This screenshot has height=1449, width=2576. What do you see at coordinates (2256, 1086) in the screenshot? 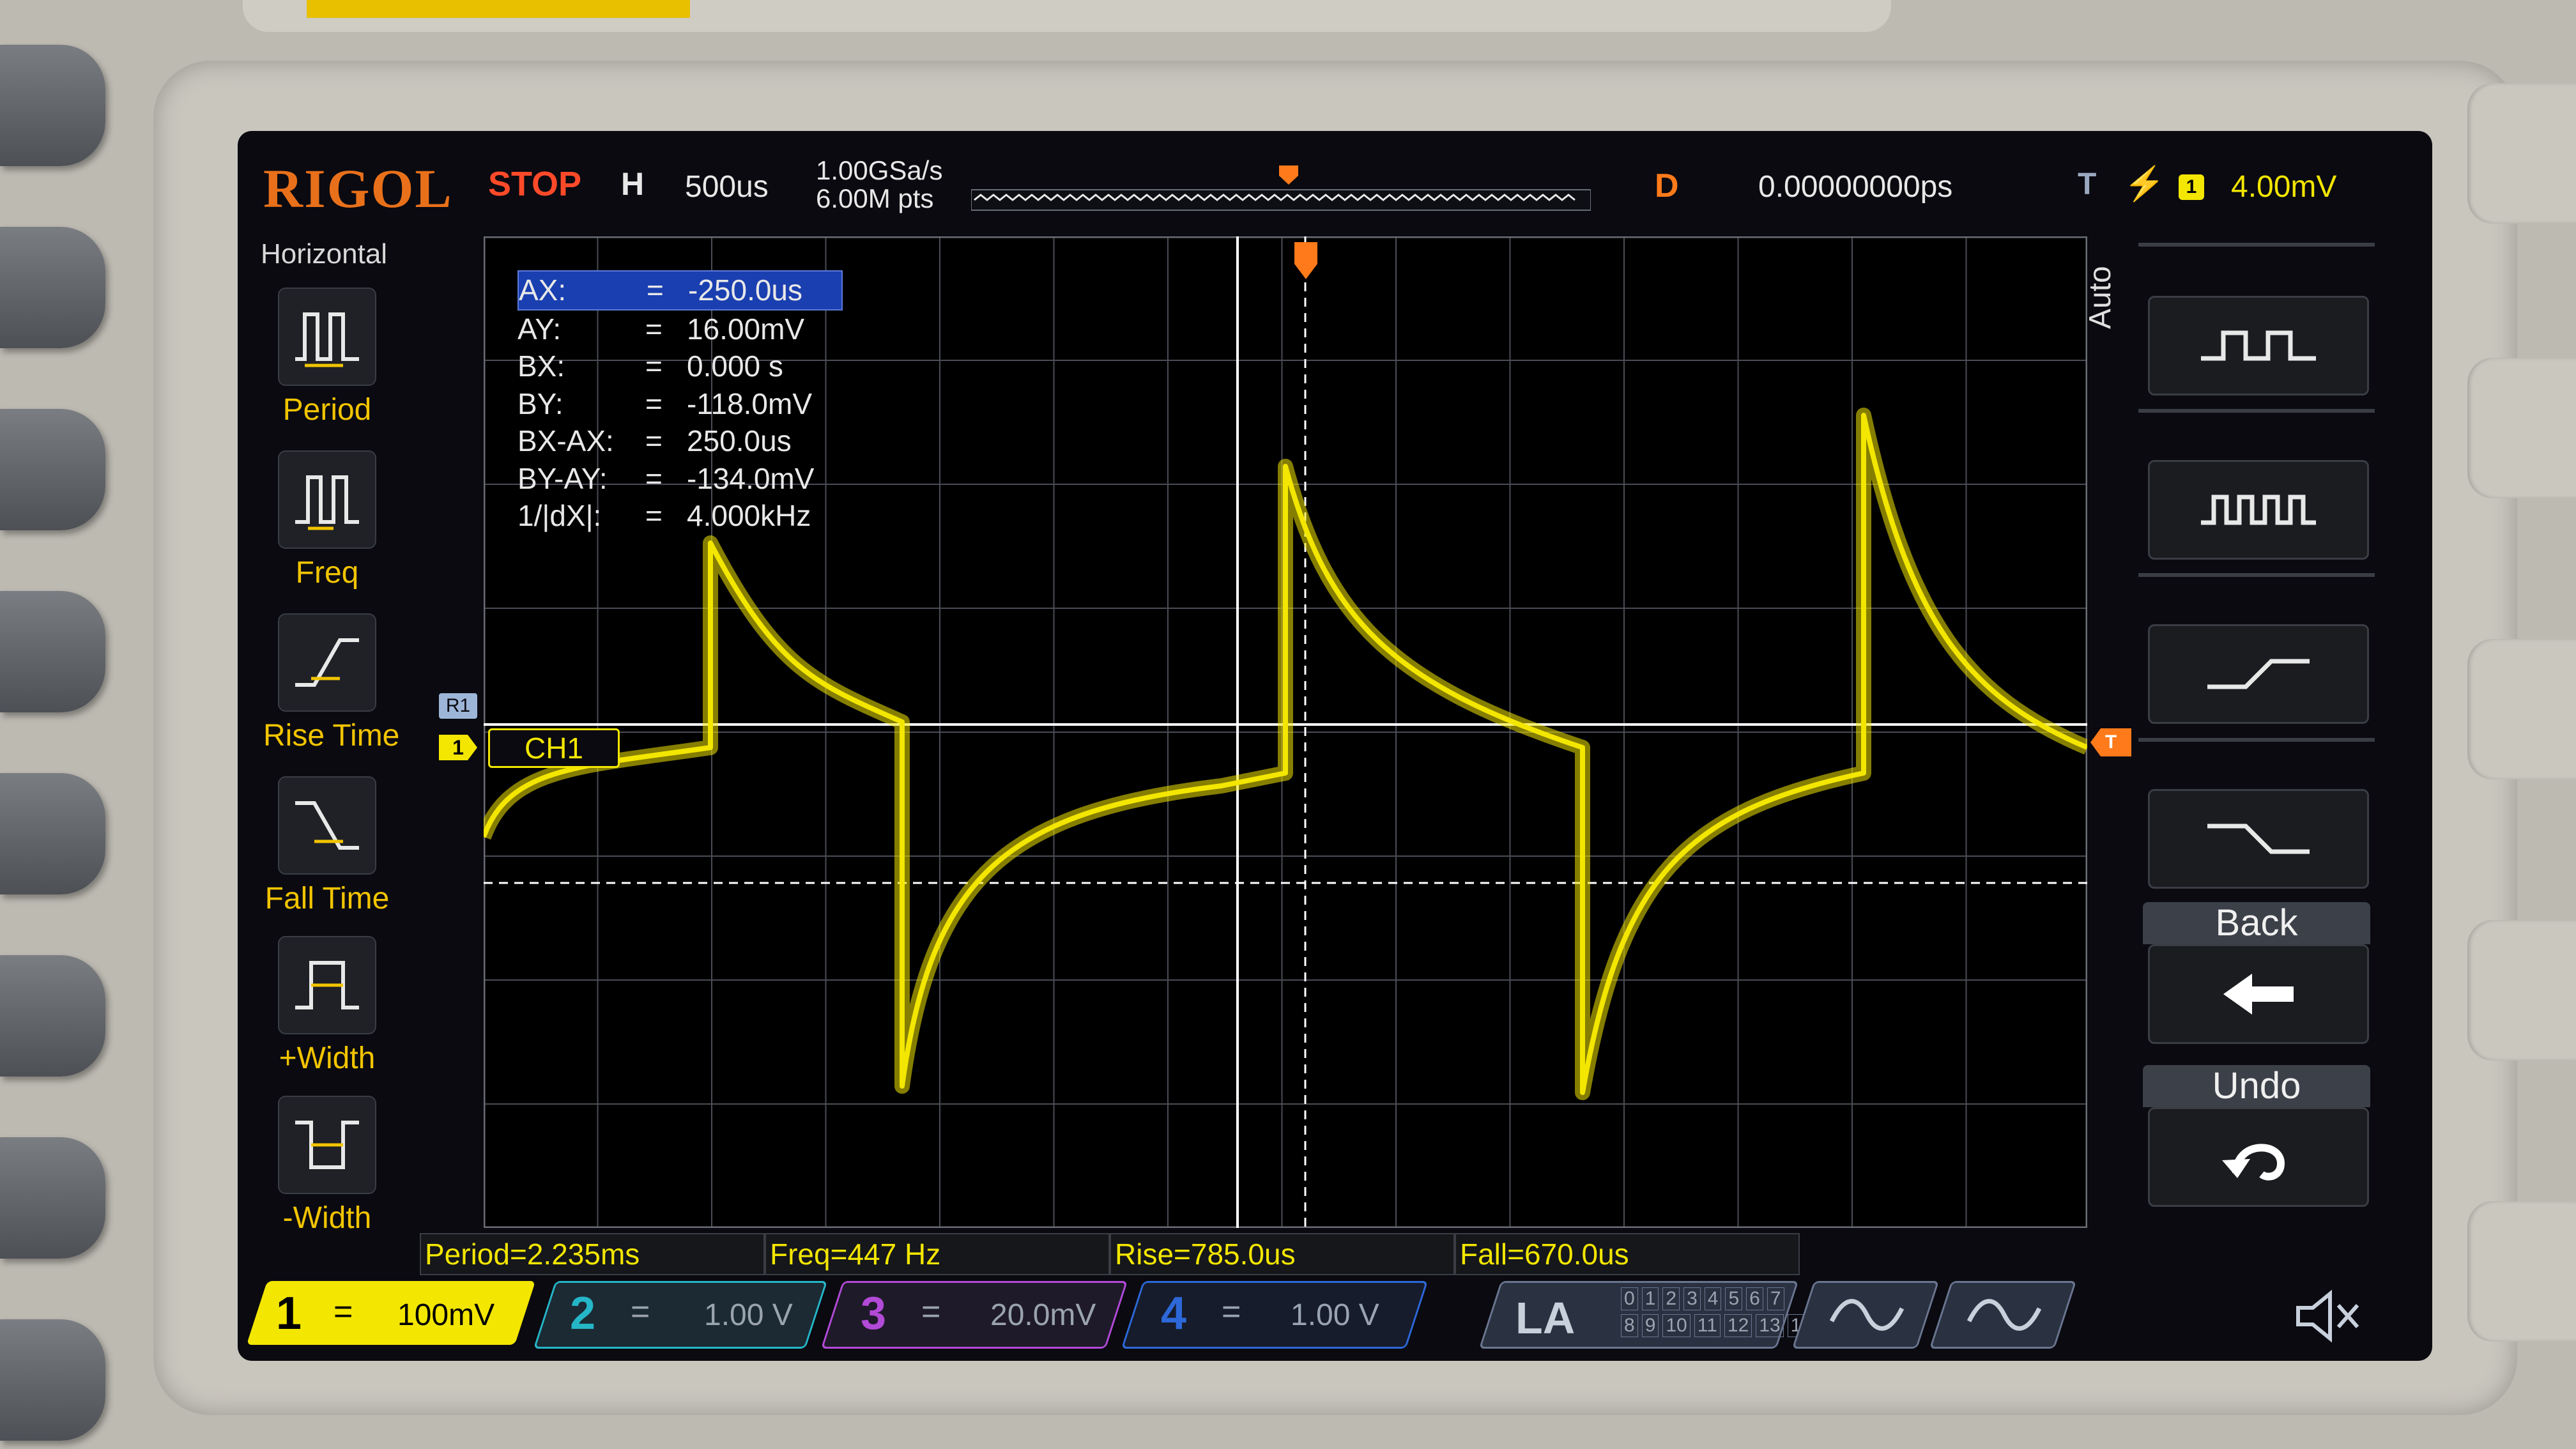
I see `undo-label: Undo` at bounding box center [2256, 1086].